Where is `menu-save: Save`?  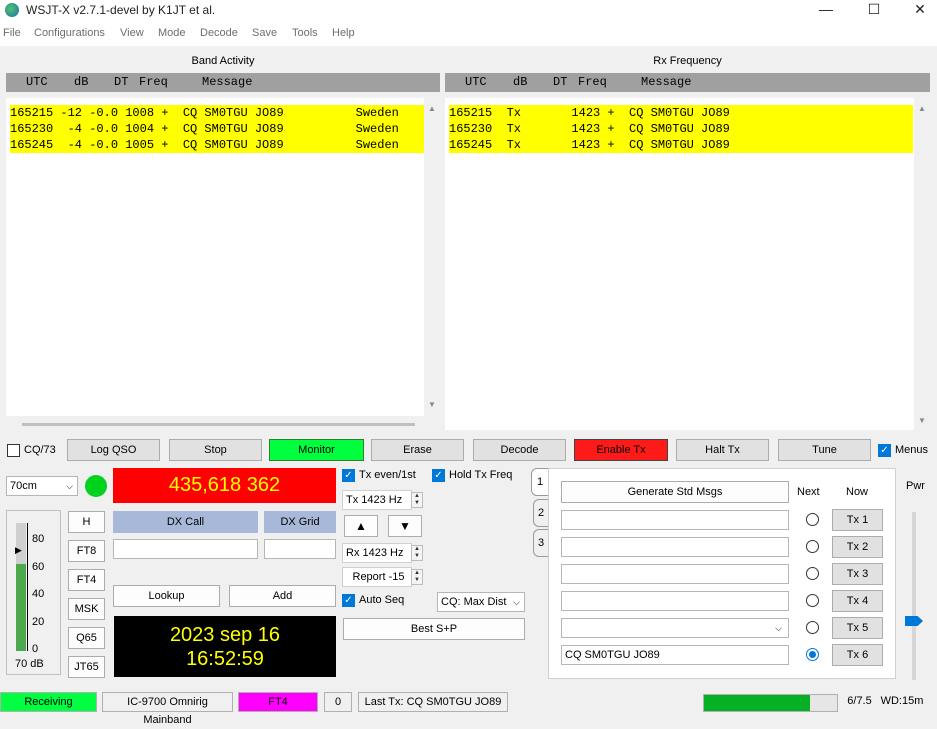 menu-save: Save is located at coordinates (264, 33).